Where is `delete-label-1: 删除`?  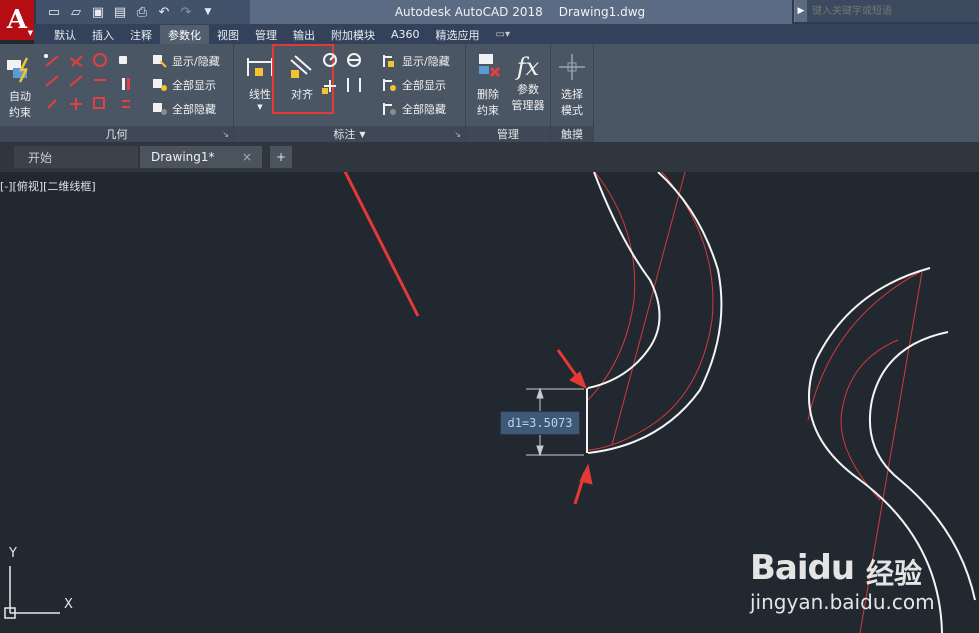
delete-label-1: 删除 is located at coordinates (488, 94).